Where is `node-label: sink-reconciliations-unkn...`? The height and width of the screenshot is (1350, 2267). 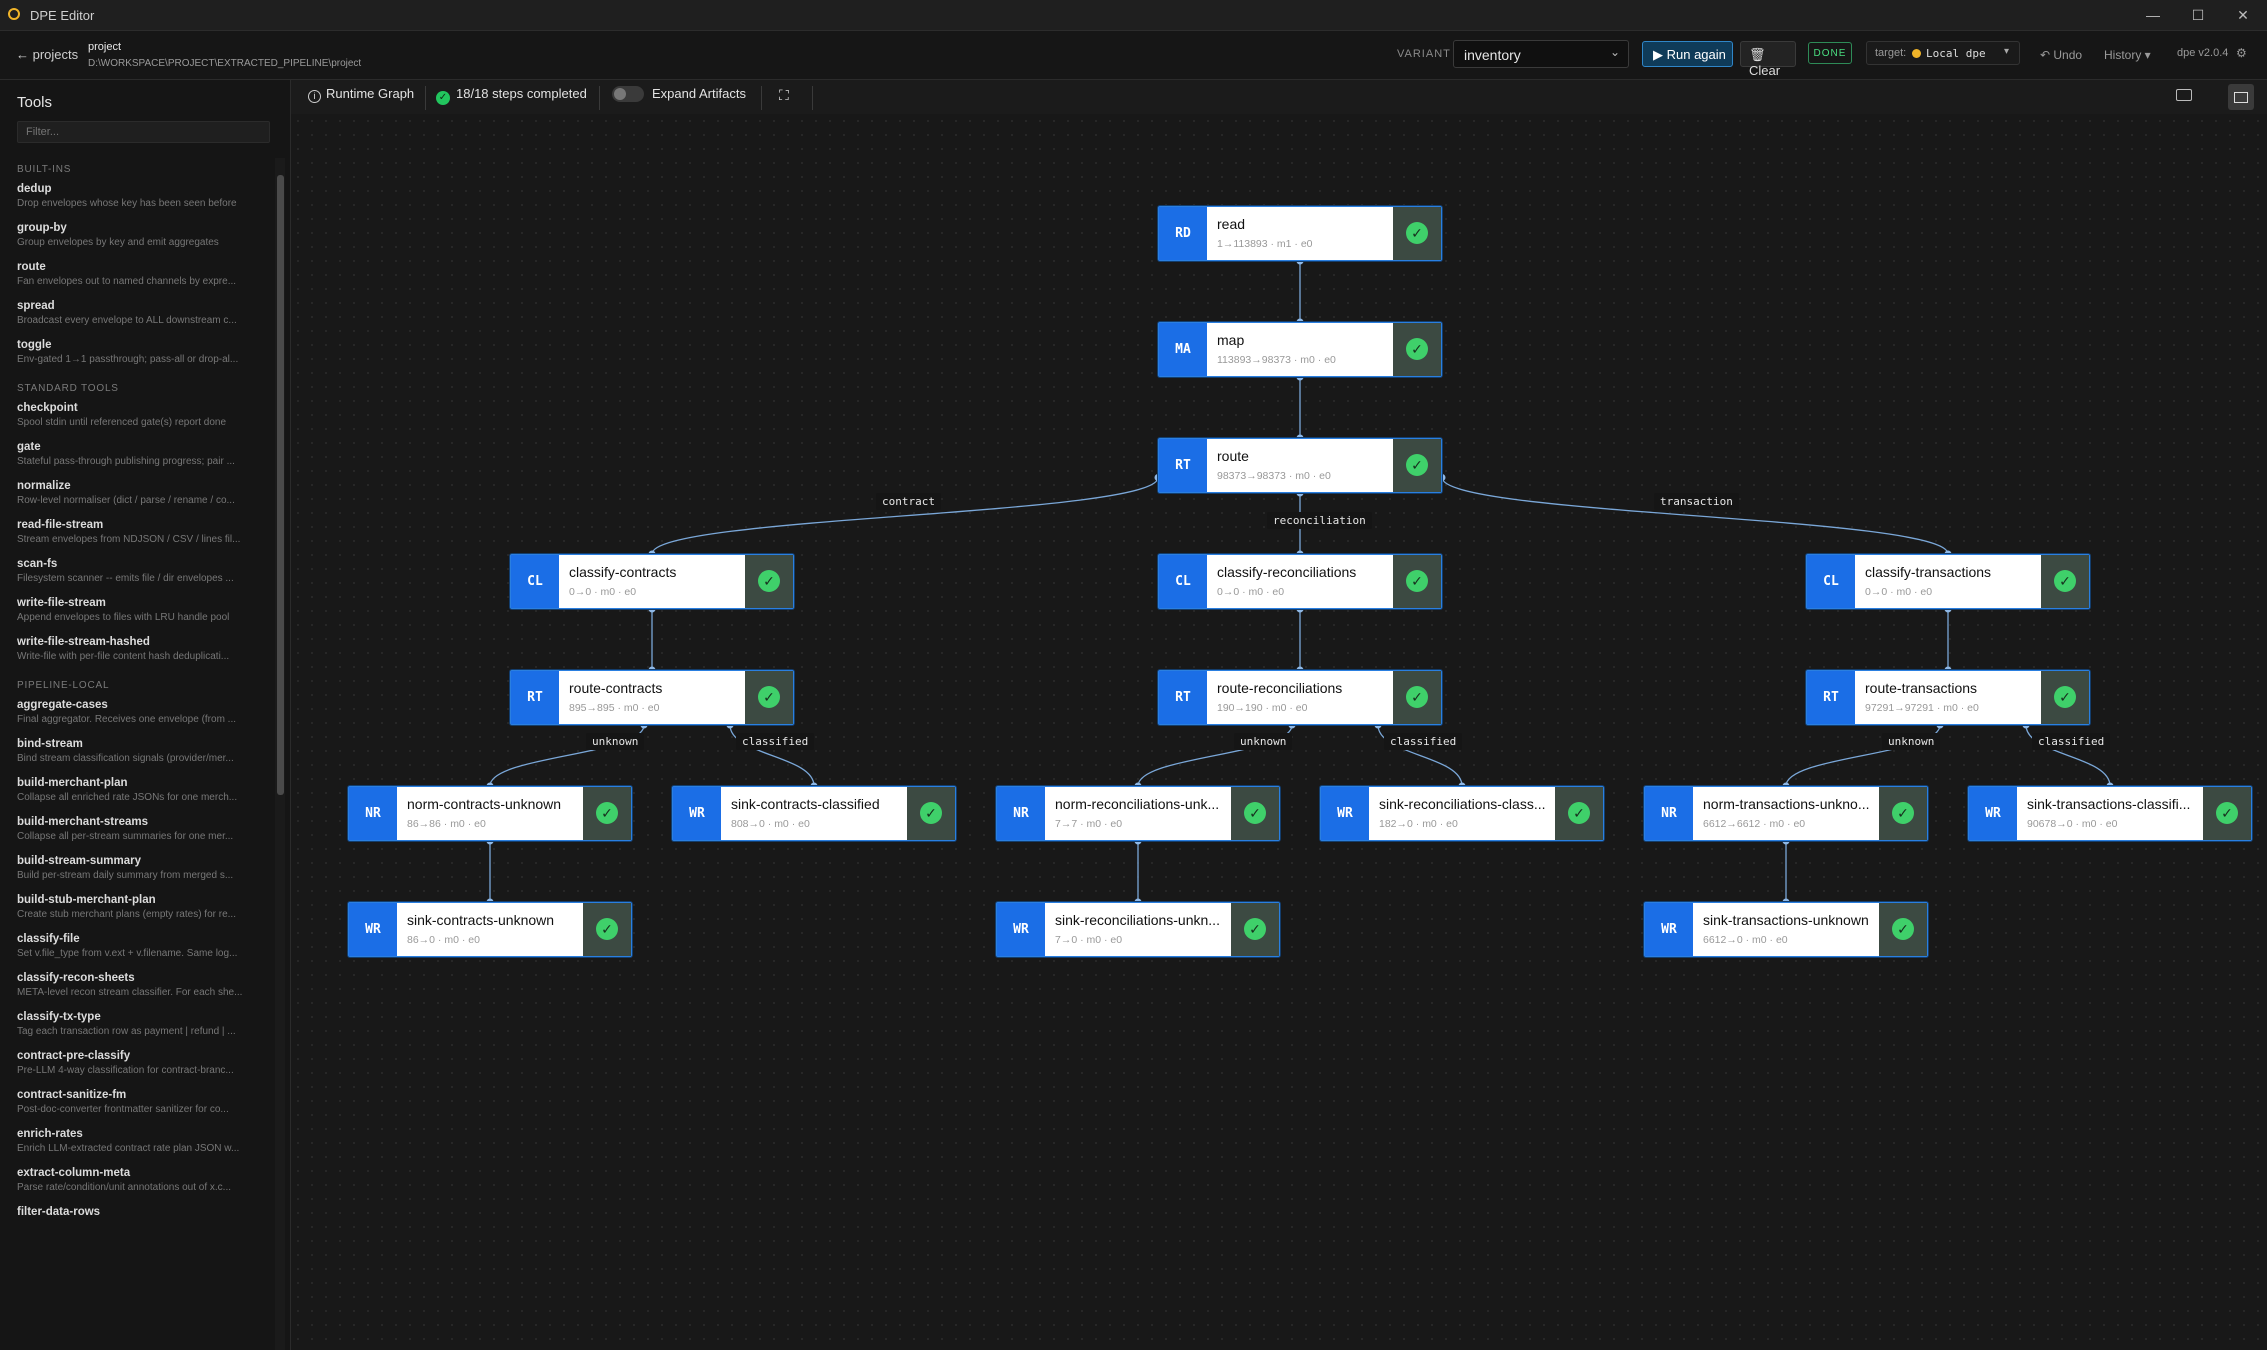
node-label: sink-reconciliations-unkn... is located at coordinates (1137, 920).